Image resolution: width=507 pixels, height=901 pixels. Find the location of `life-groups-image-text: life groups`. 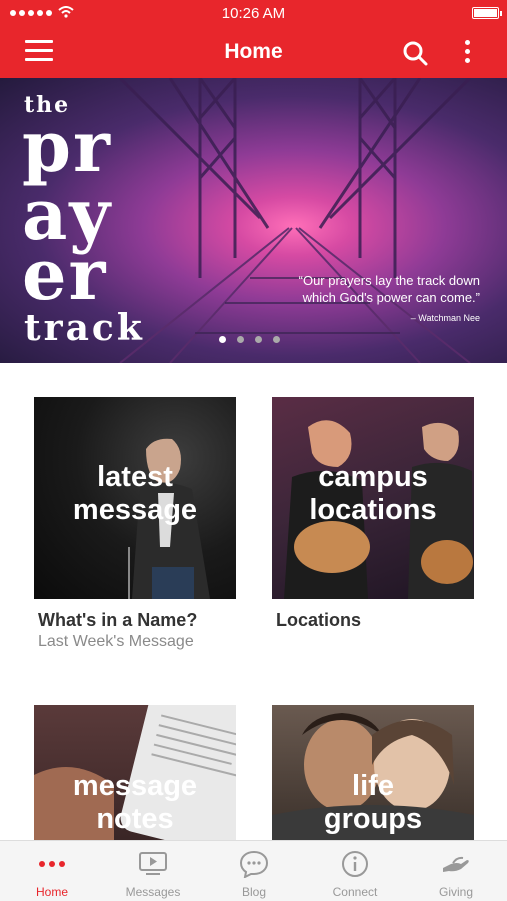

life-groups-image-text: life groups is located at coordinates (373, 803).